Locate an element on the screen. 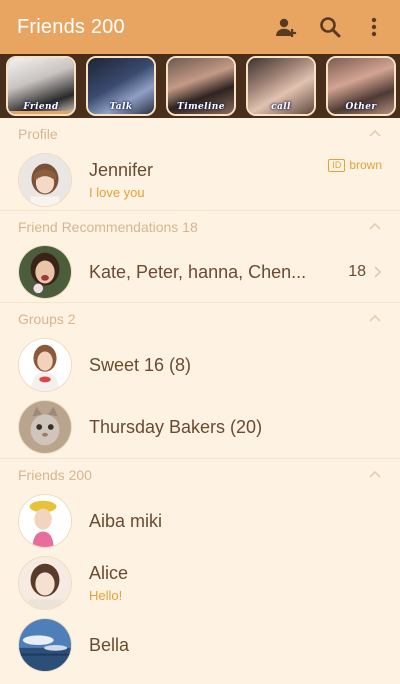 The image size is (400, 684). group-name: Sweet 16 (8) is located at coordinates (140, 364).